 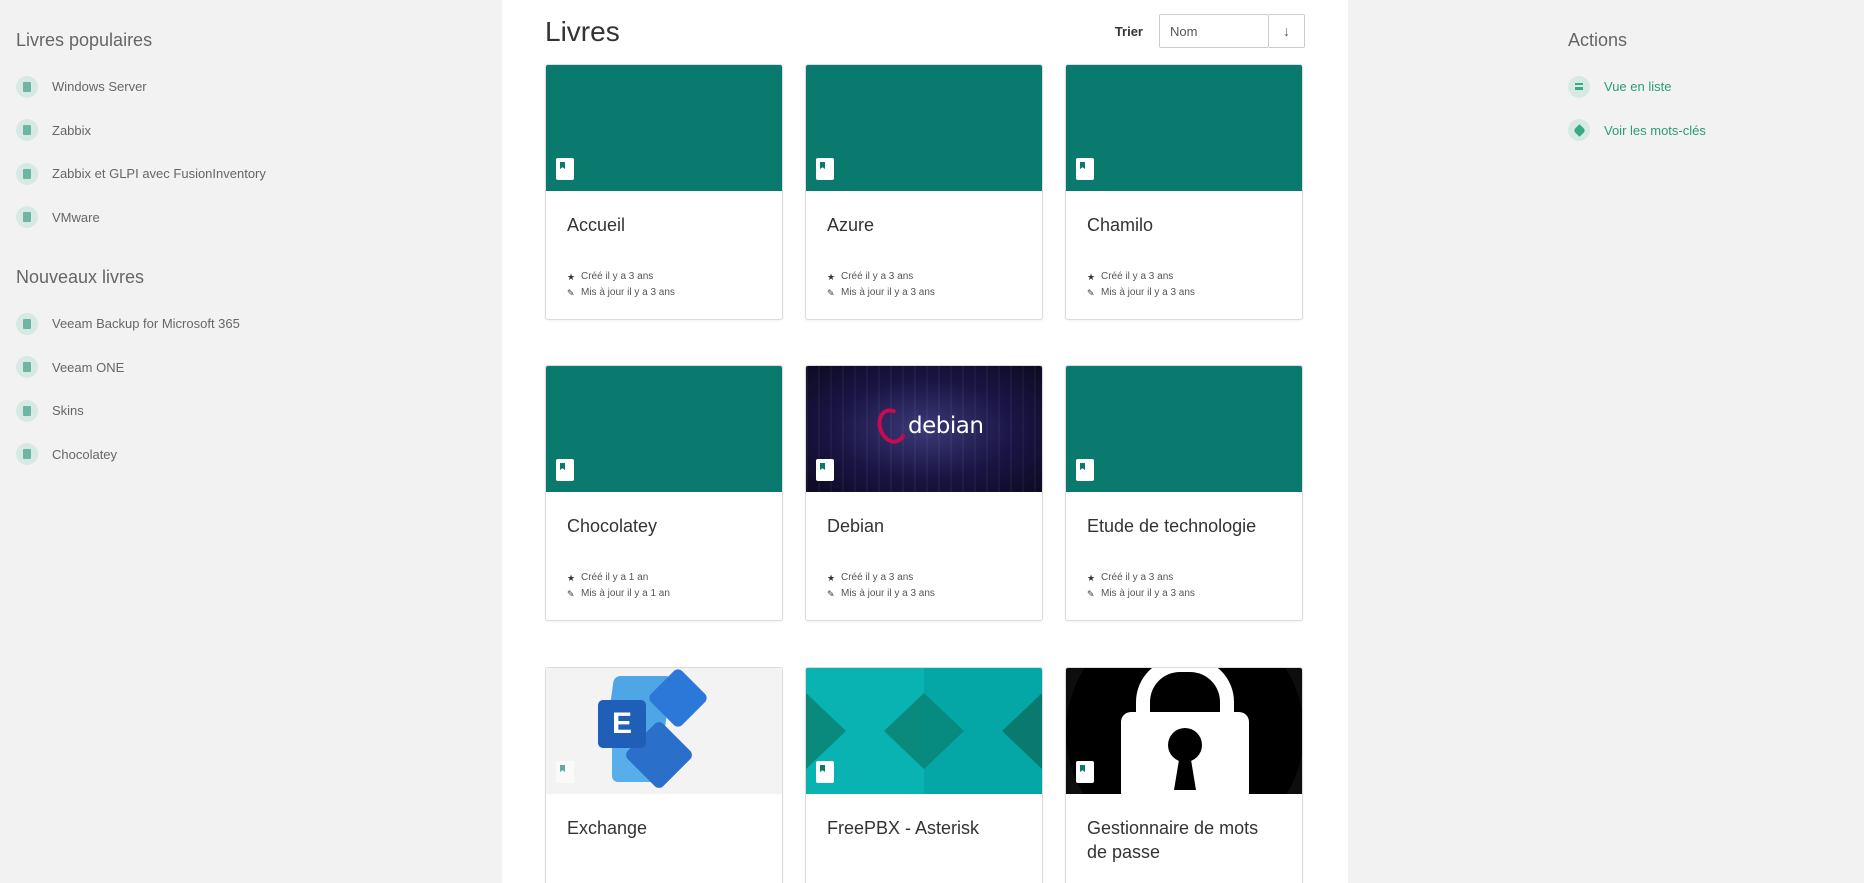 What do you see at coordinates (612, 526) in the screenshot?
I see `book-title: Chocolatey` at bounding box center [612, 526].